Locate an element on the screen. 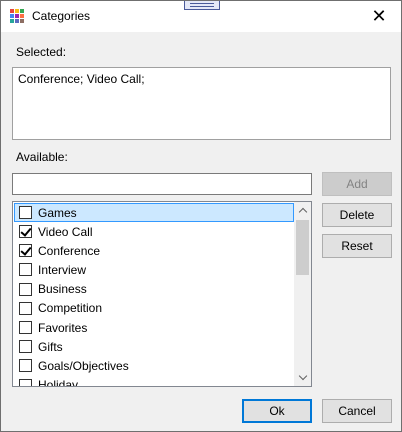 The height and width of the screenshot is (432, 402). category-label: Video Call is located at coordinates (65, 231).